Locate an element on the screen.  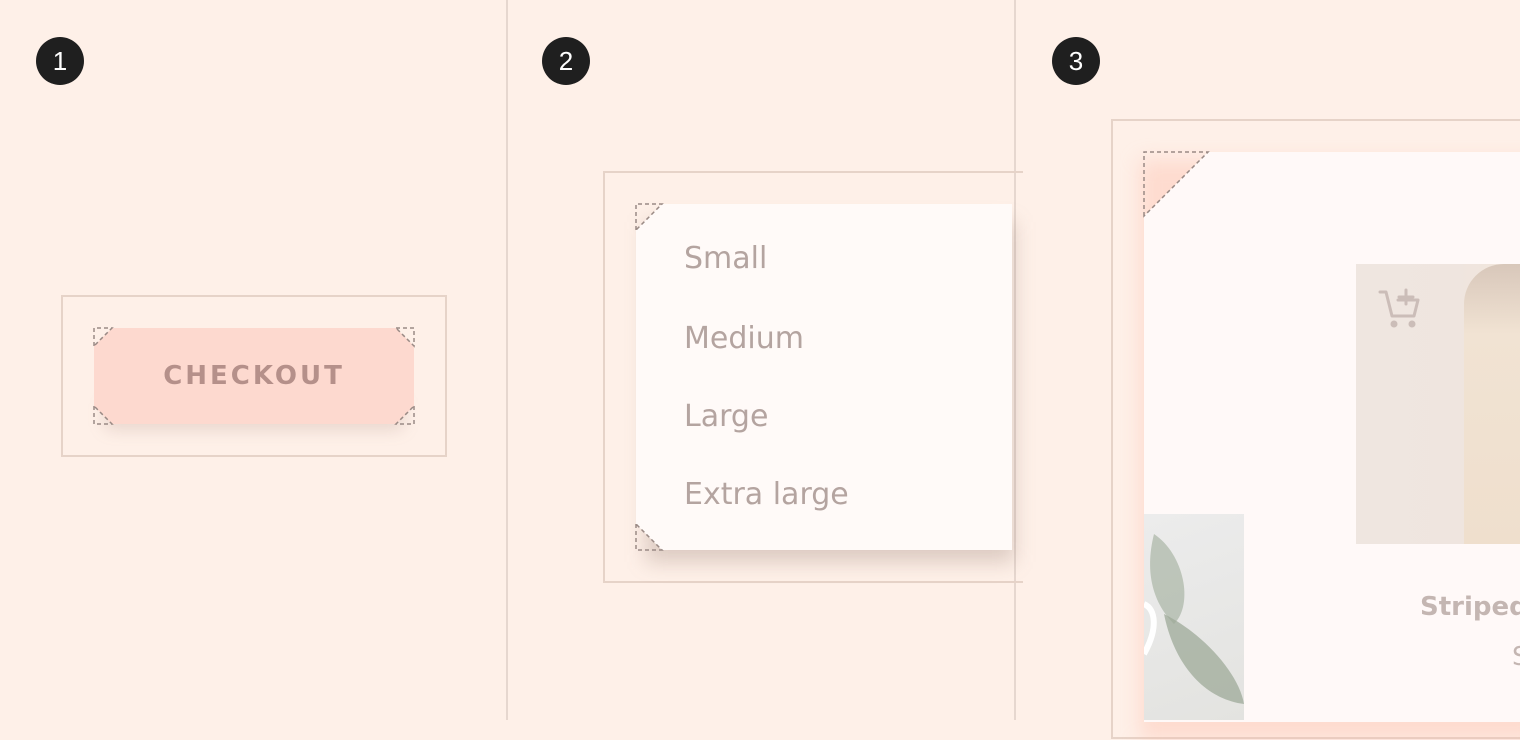
leaf-illustration is located at coordinates (1194, 619).